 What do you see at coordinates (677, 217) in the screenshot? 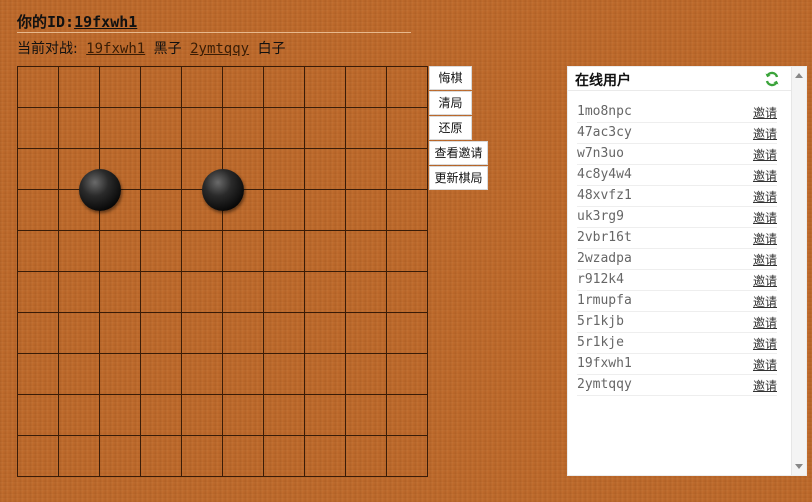
I see `user-row: uk3rg9 邀请` at bounding box center [677, 217].